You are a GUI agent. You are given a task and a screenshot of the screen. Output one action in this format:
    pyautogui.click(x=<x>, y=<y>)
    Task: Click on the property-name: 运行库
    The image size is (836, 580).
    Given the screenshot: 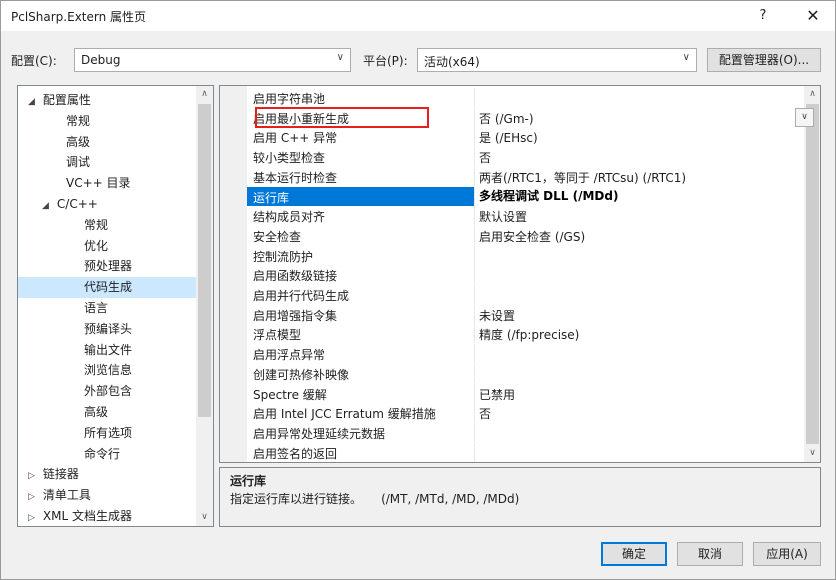 What is the action you would take?
    pyautogui.click(x=271, y=197)
    